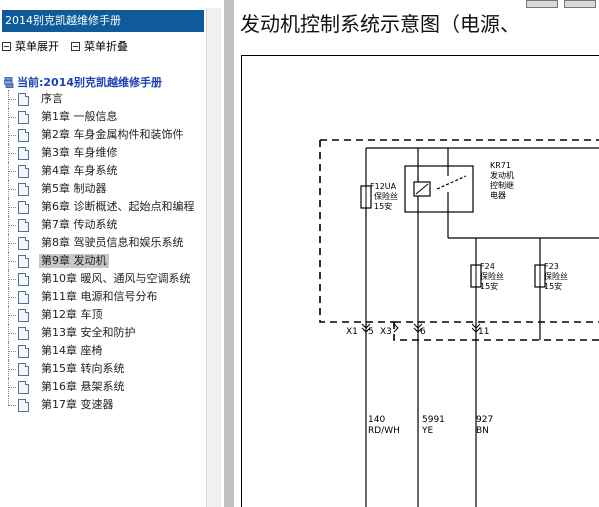 The width and height of the screenshot is (599, 507). Describe the element at coordinates (427, 431) in the screenshot. I see `wire-color-ye: YE` at that location.